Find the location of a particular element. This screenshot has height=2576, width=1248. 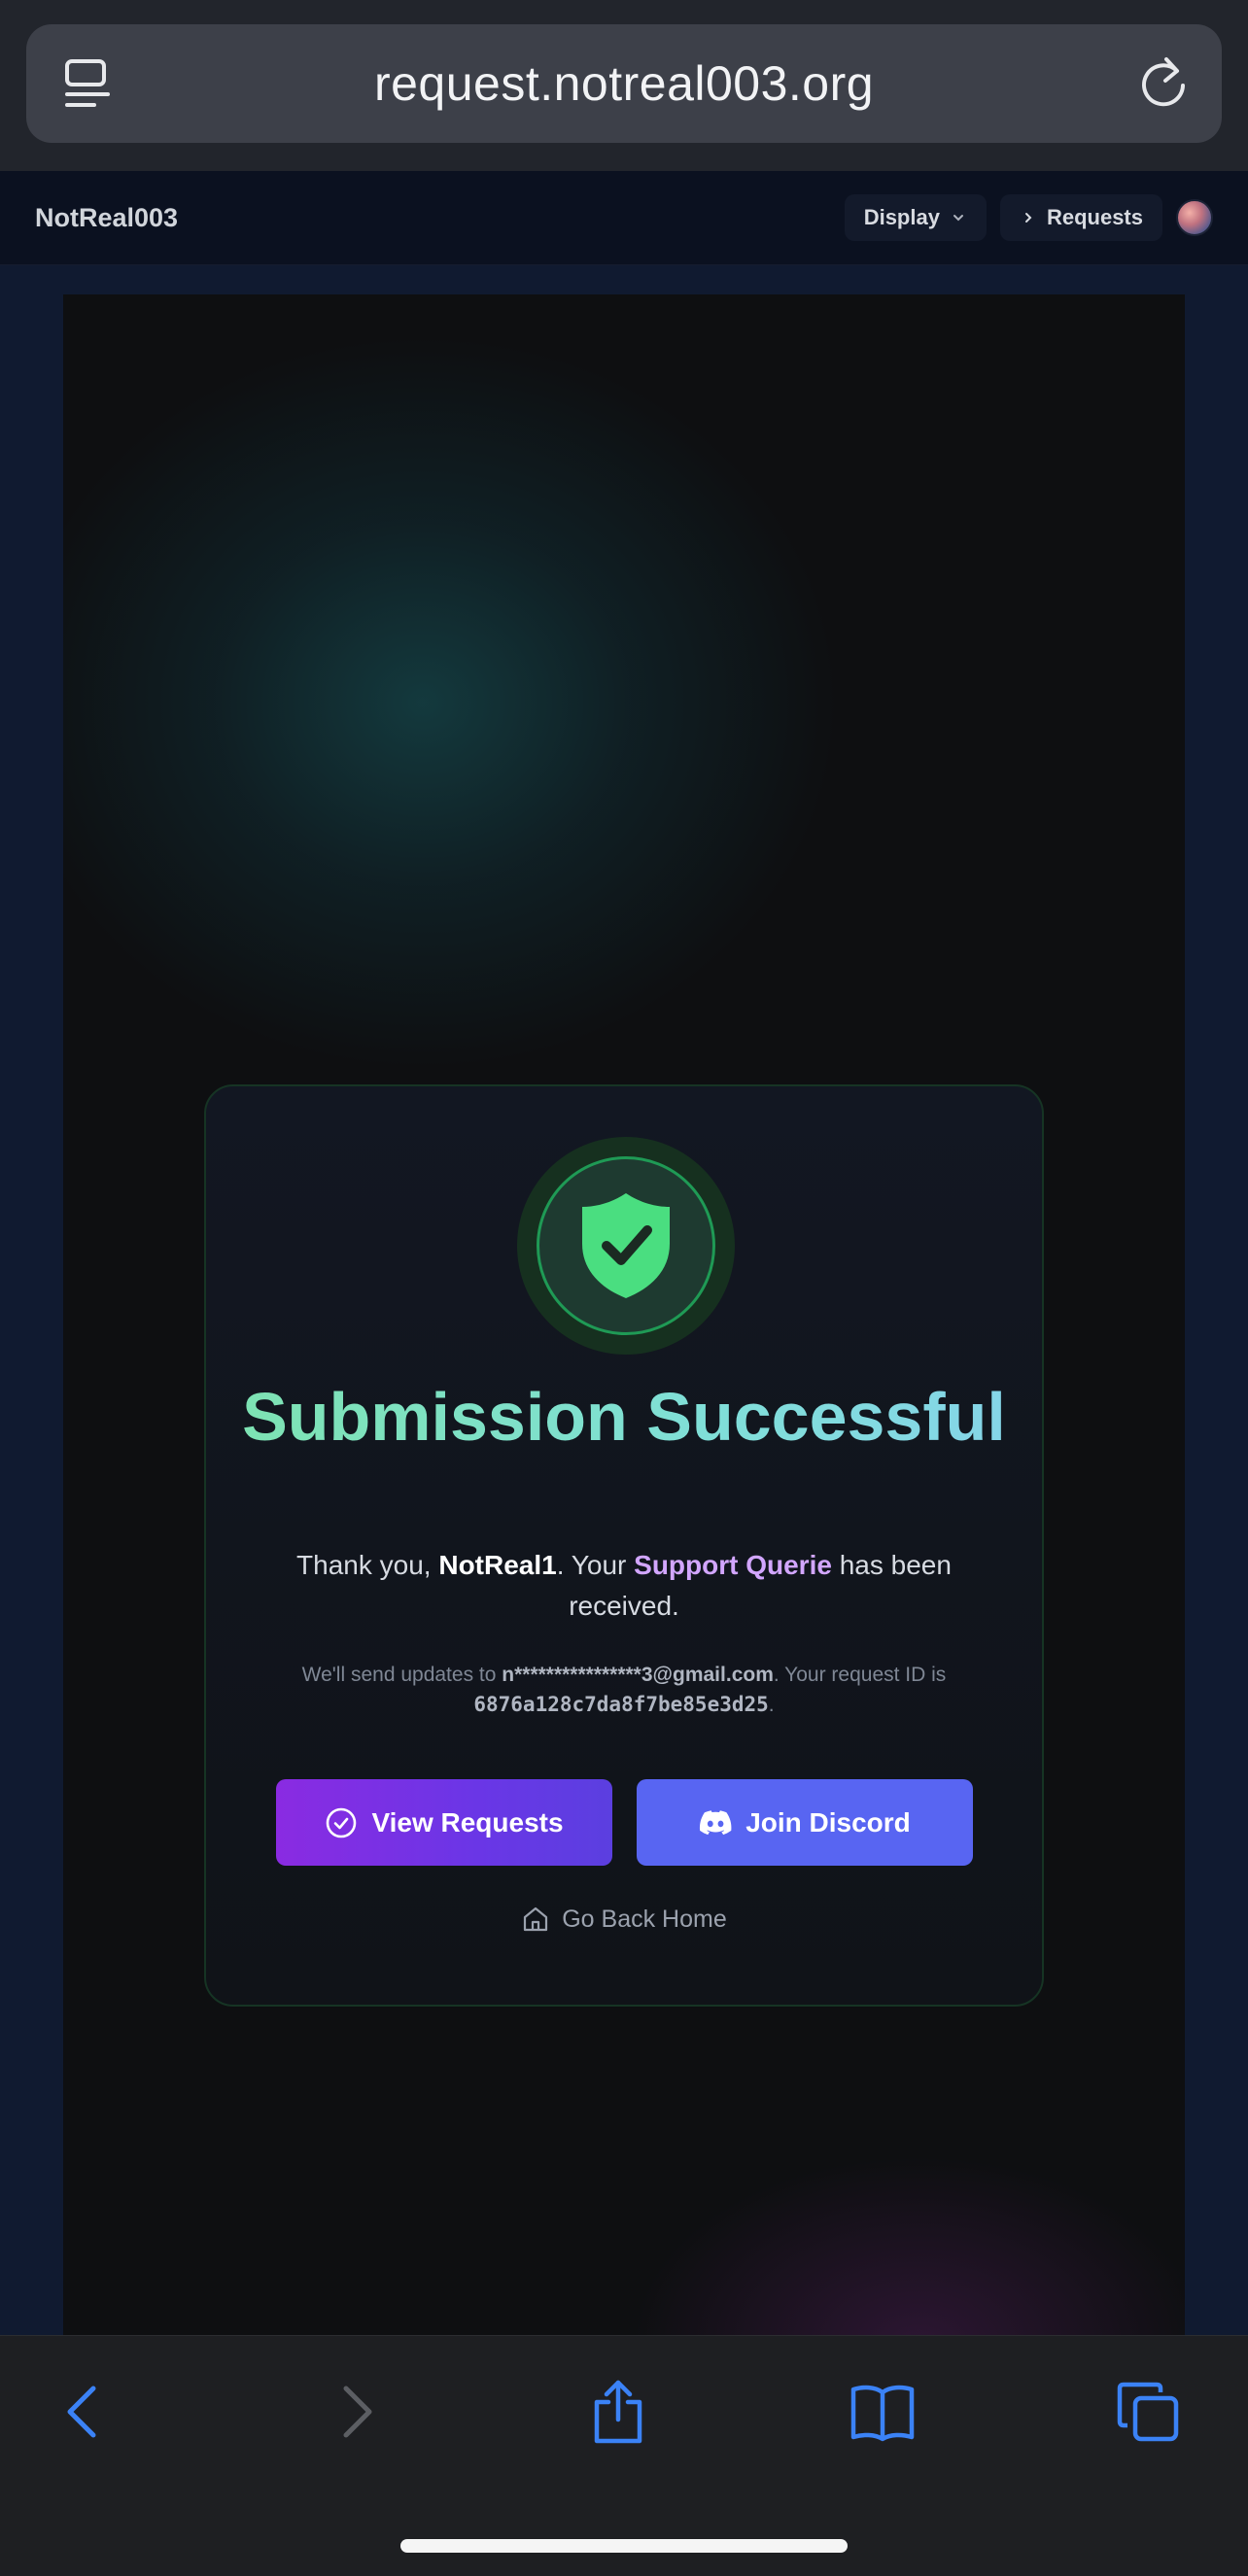

background-glow-purple is located at coordinates (896, 2238).